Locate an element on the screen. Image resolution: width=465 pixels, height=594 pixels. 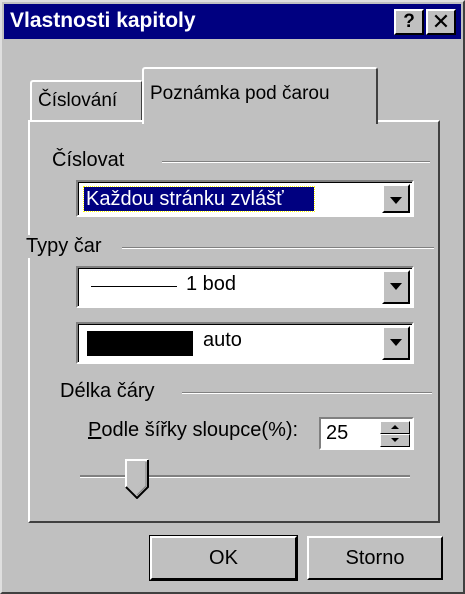
line-types-group-label: Typy čar is located at coordinates (68, 246).